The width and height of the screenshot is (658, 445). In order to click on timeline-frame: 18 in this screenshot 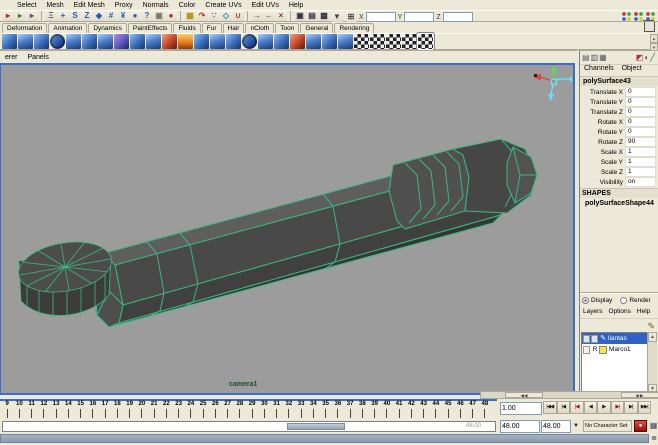, I will do `click(117, 410)`.